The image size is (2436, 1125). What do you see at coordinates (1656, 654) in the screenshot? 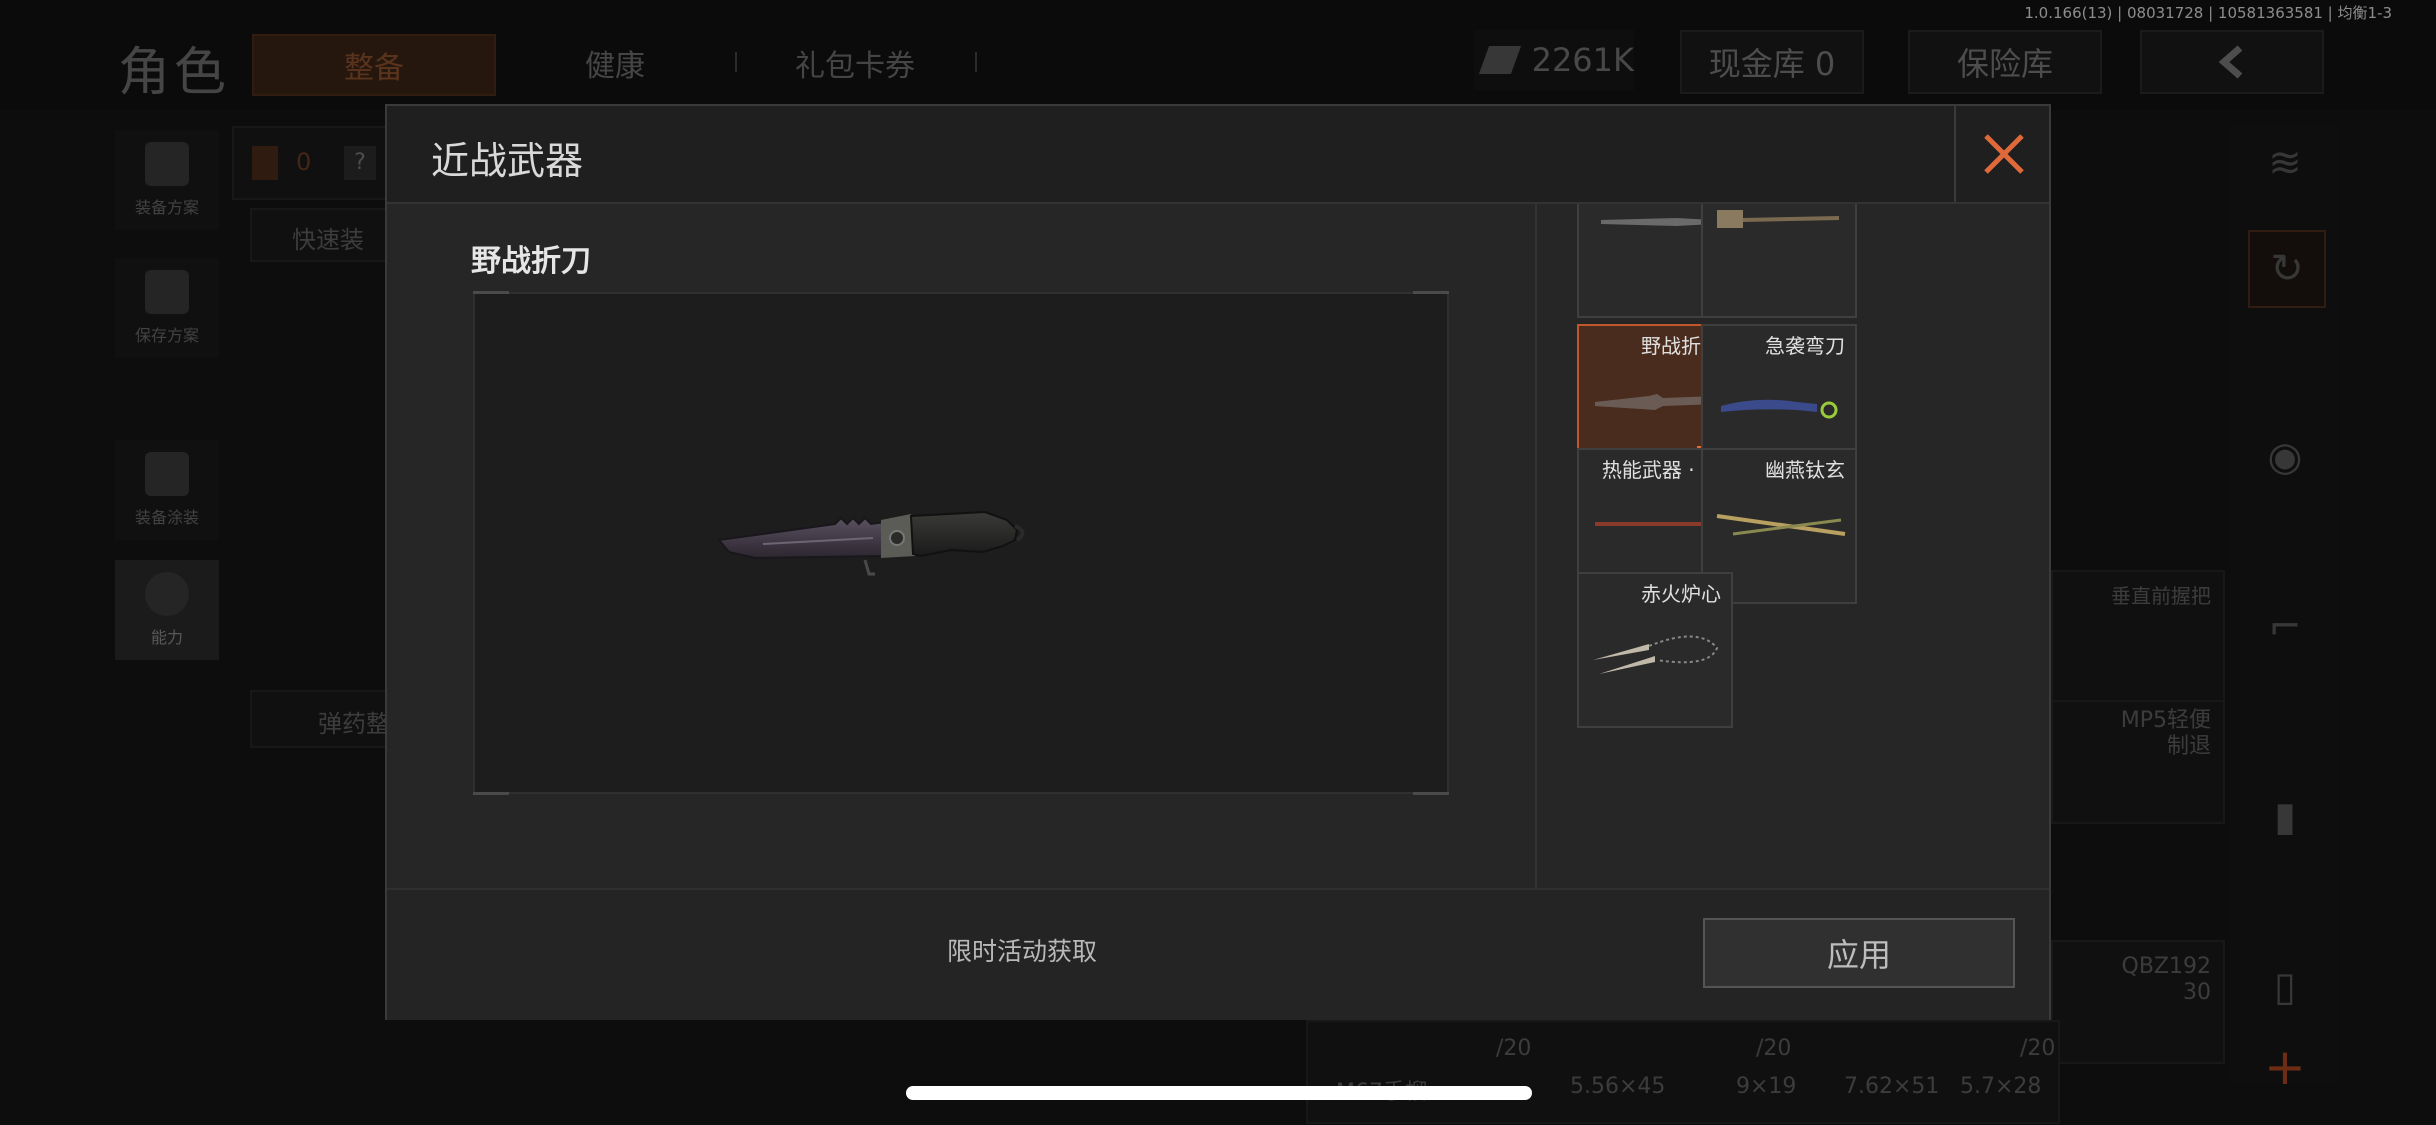
I see `chain-blade-thumbnail` at bounding box center [1656, 654].